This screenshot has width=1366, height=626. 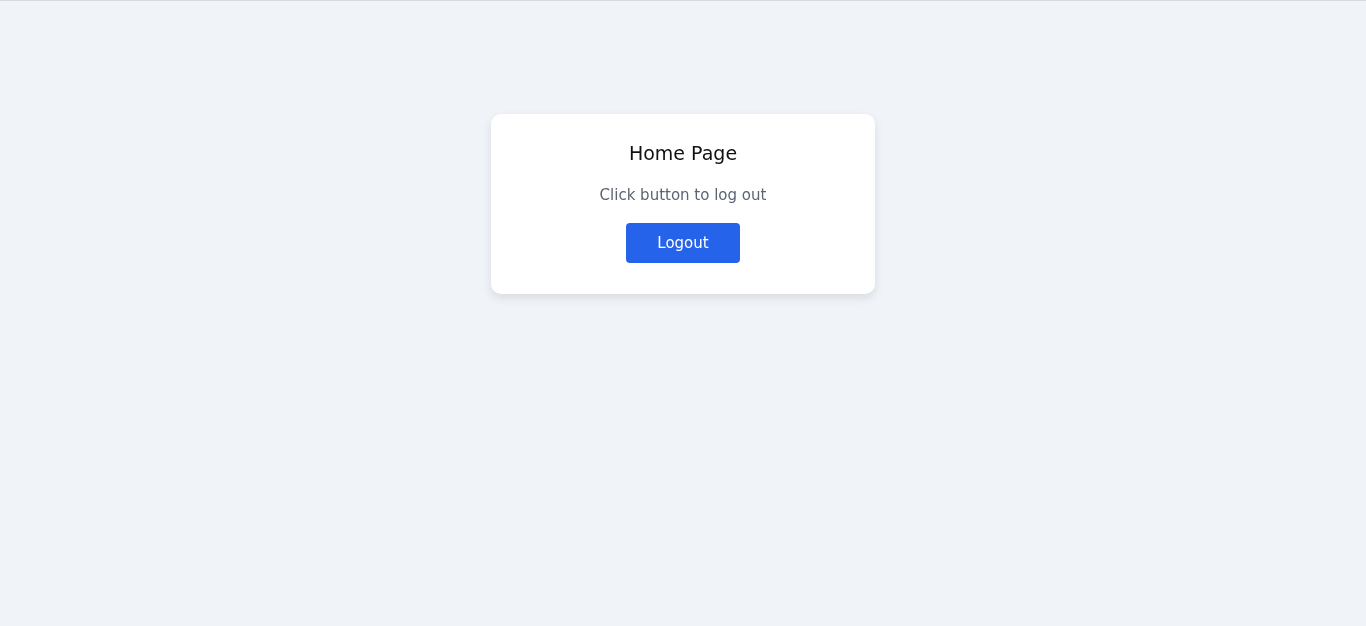 What do you see at coordinates (683, 195) in the screenshot?
I see `logout-message: Click button to log out` at bounding box center [683, 195].